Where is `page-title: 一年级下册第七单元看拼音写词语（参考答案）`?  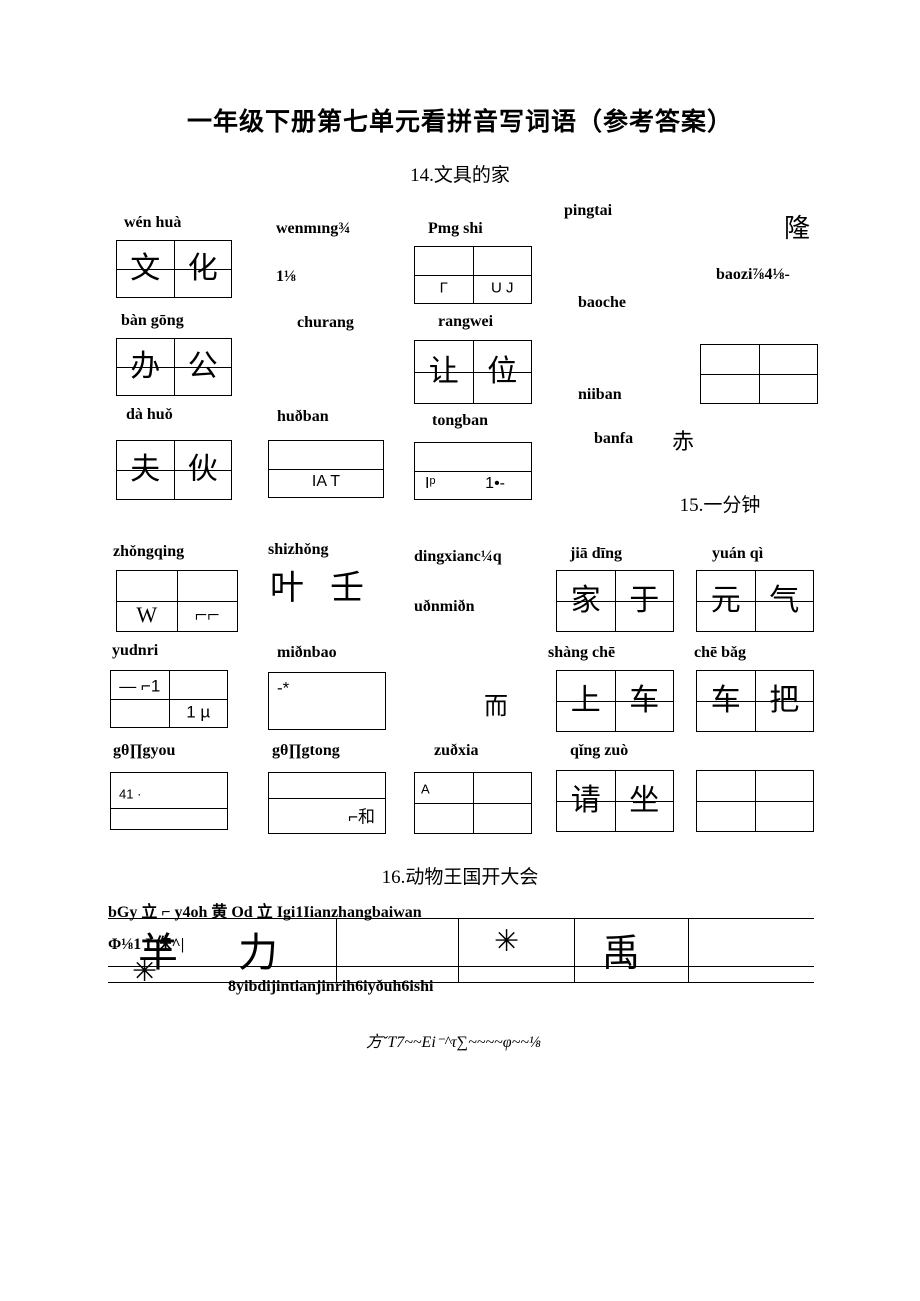 page-title: 一年级下册第七单元看拼音写词语（参考答案） is located at coordinates (459, 122).